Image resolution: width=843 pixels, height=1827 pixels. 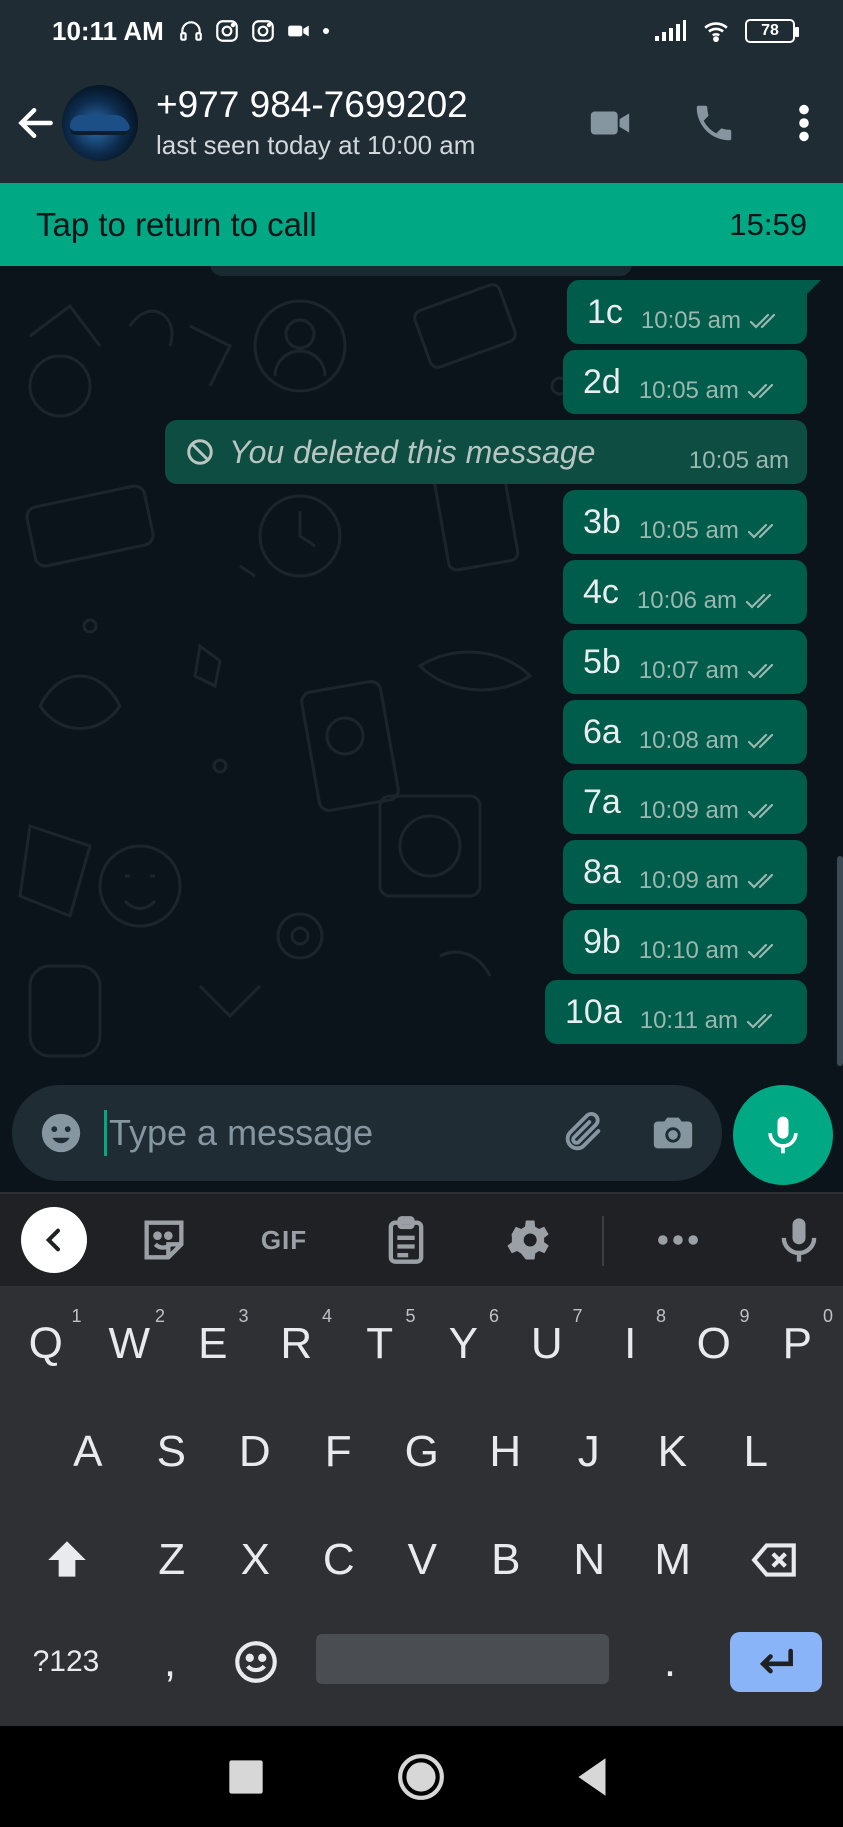 I want to click on key-m: M, so click(x=673, y=1560).